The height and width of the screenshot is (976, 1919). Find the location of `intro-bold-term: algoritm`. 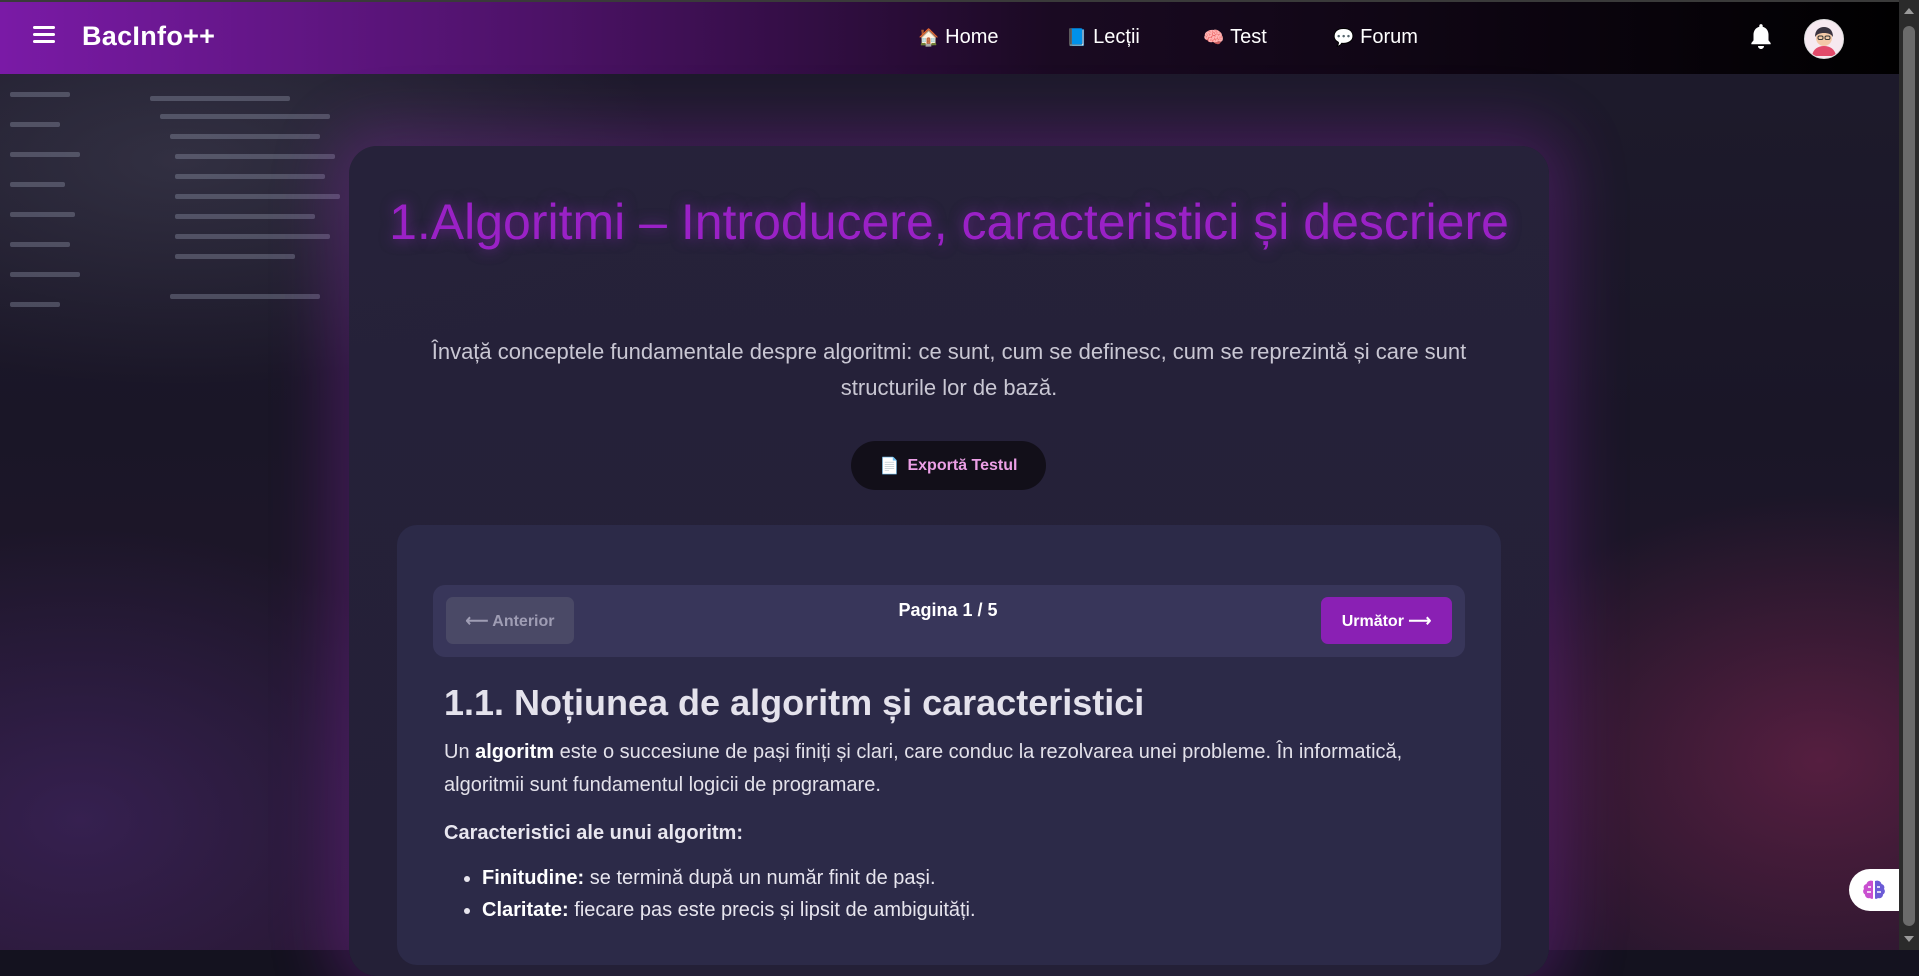

intro-bold-term: algoritm is located at coordinates (515, 752).